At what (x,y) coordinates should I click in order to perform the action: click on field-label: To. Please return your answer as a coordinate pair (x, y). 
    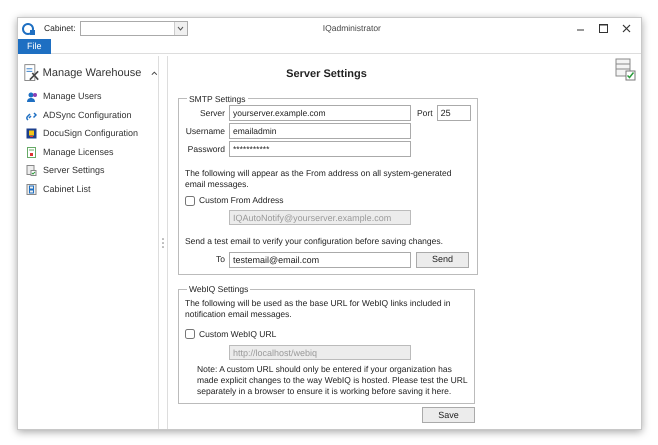
    Looking at the image, I should click on (220, 259).